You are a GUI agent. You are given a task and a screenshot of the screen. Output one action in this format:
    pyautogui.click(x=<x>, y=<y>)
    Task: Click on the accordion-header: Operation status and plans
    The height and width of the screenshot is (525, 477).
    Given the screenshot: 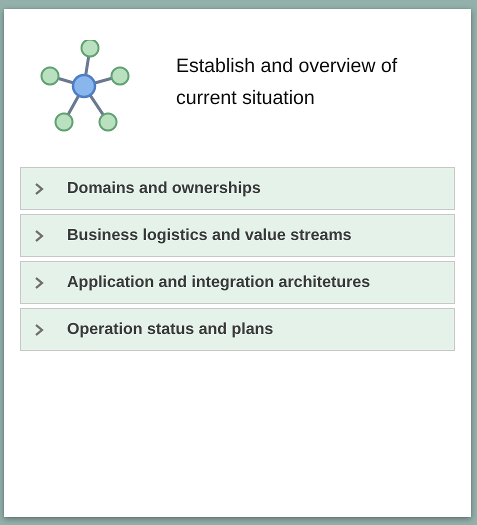 What is the action you would take?
    pyautogui.click(x=237, y=329)
    